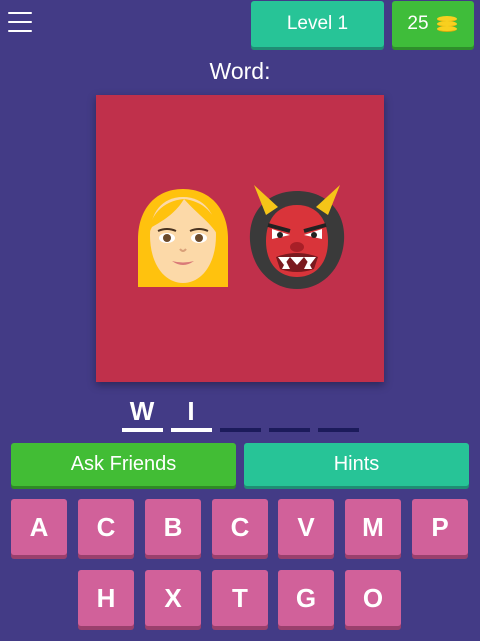 The height and width of the screenshot is (641, 480). I want to click on ask-friends-label: Ask Friends, so click(123, 464).